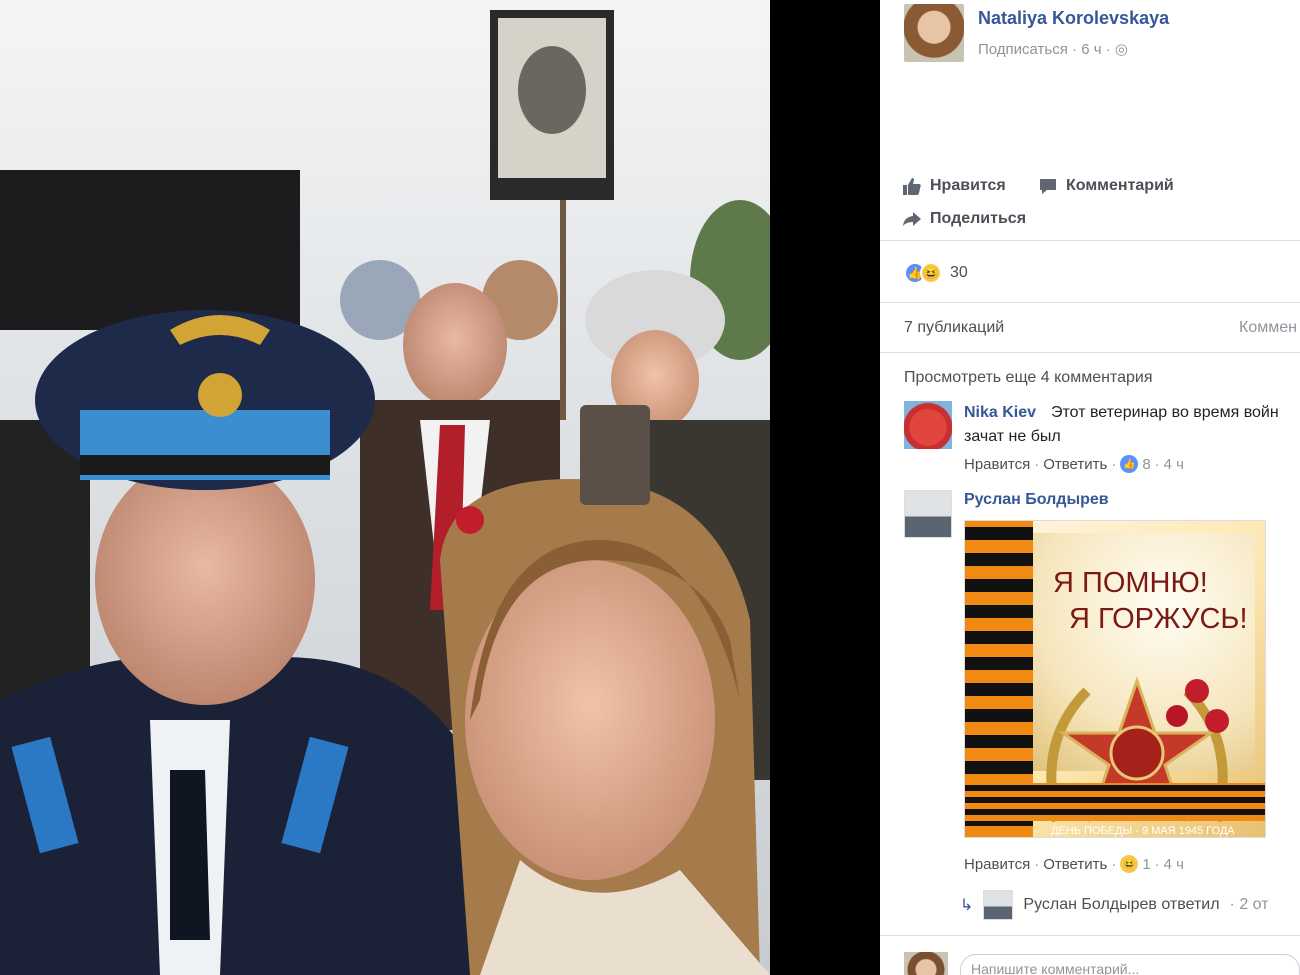  I want to click on composer-avatar, so click(926, 963).